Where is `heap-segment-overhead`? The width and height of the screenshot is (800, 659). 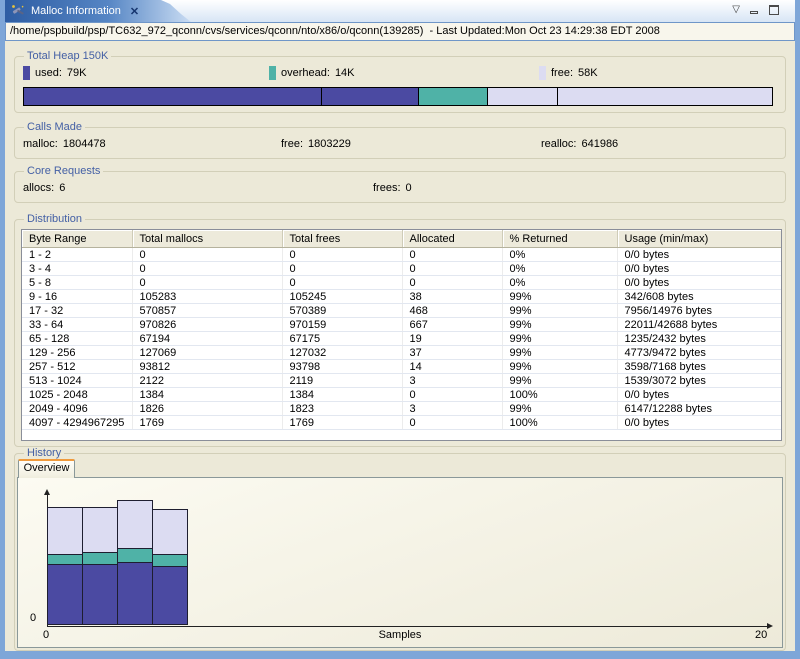
heap-segment-overhead is located at coordinates (453, 96).